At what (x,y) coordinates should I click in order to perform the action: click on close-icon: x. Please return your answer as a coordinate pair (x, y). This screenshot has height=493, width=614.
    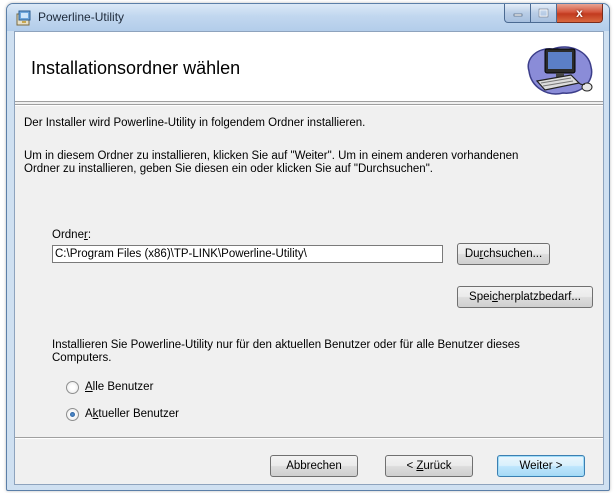
    Looking at the image, I should click on (579, 13).